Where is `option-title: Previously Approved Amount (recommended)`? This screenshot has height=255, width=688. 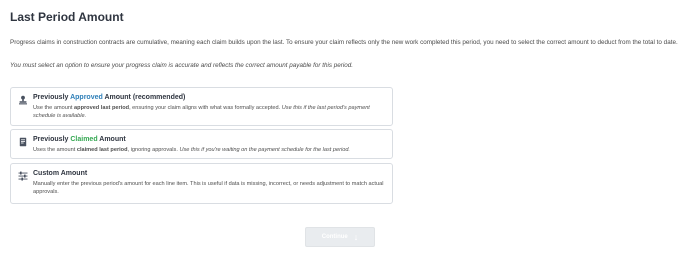
option-title: Previously Approved Amount (recommended) is located at coordinates (109, 97).